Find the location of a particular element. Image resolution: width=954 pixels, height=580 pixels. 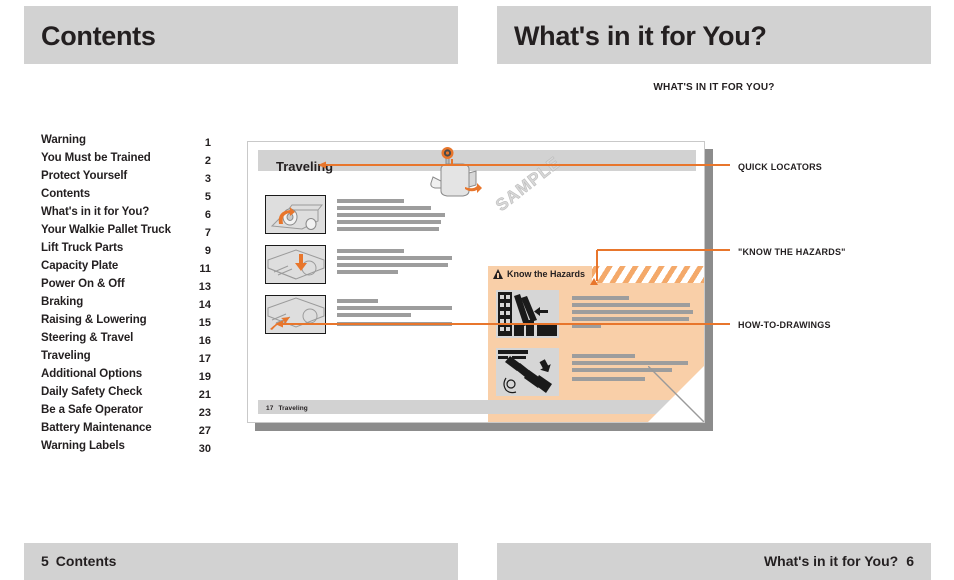

section-eyebrow: WHAT'S IN IT FOR YOU? is located at coordinates (714, 87).